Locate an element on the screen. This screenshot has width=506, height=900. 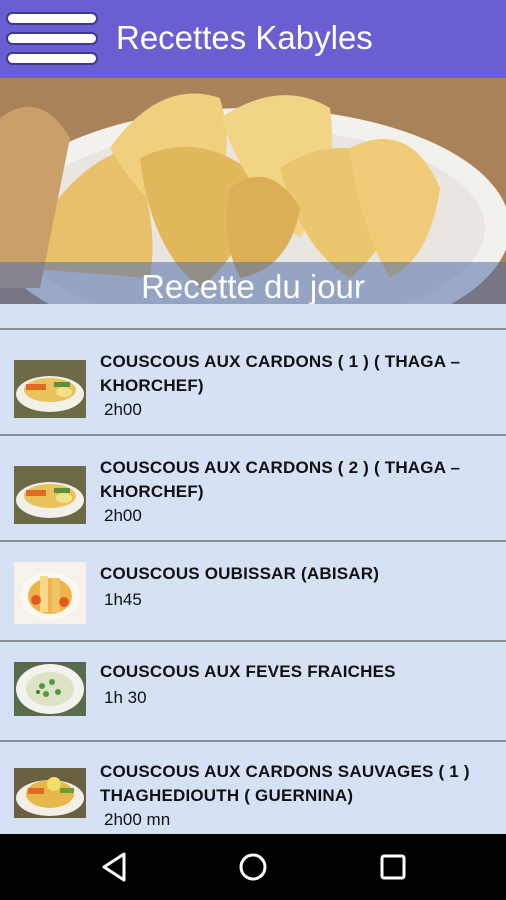
app-title: Recettes Kabyles is located at coordinates (244, 37).